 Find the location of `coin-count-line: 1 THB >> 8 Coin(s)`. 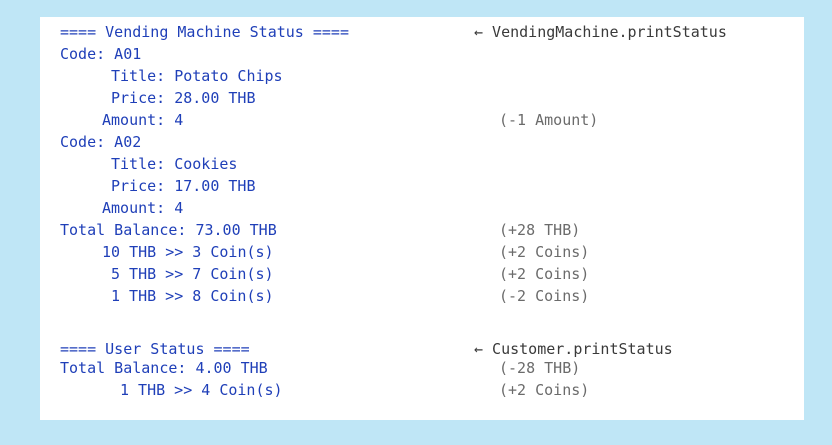

coin-count-line: 1 THB >> 8 Coin(s) is located at coordinates (192, 296).